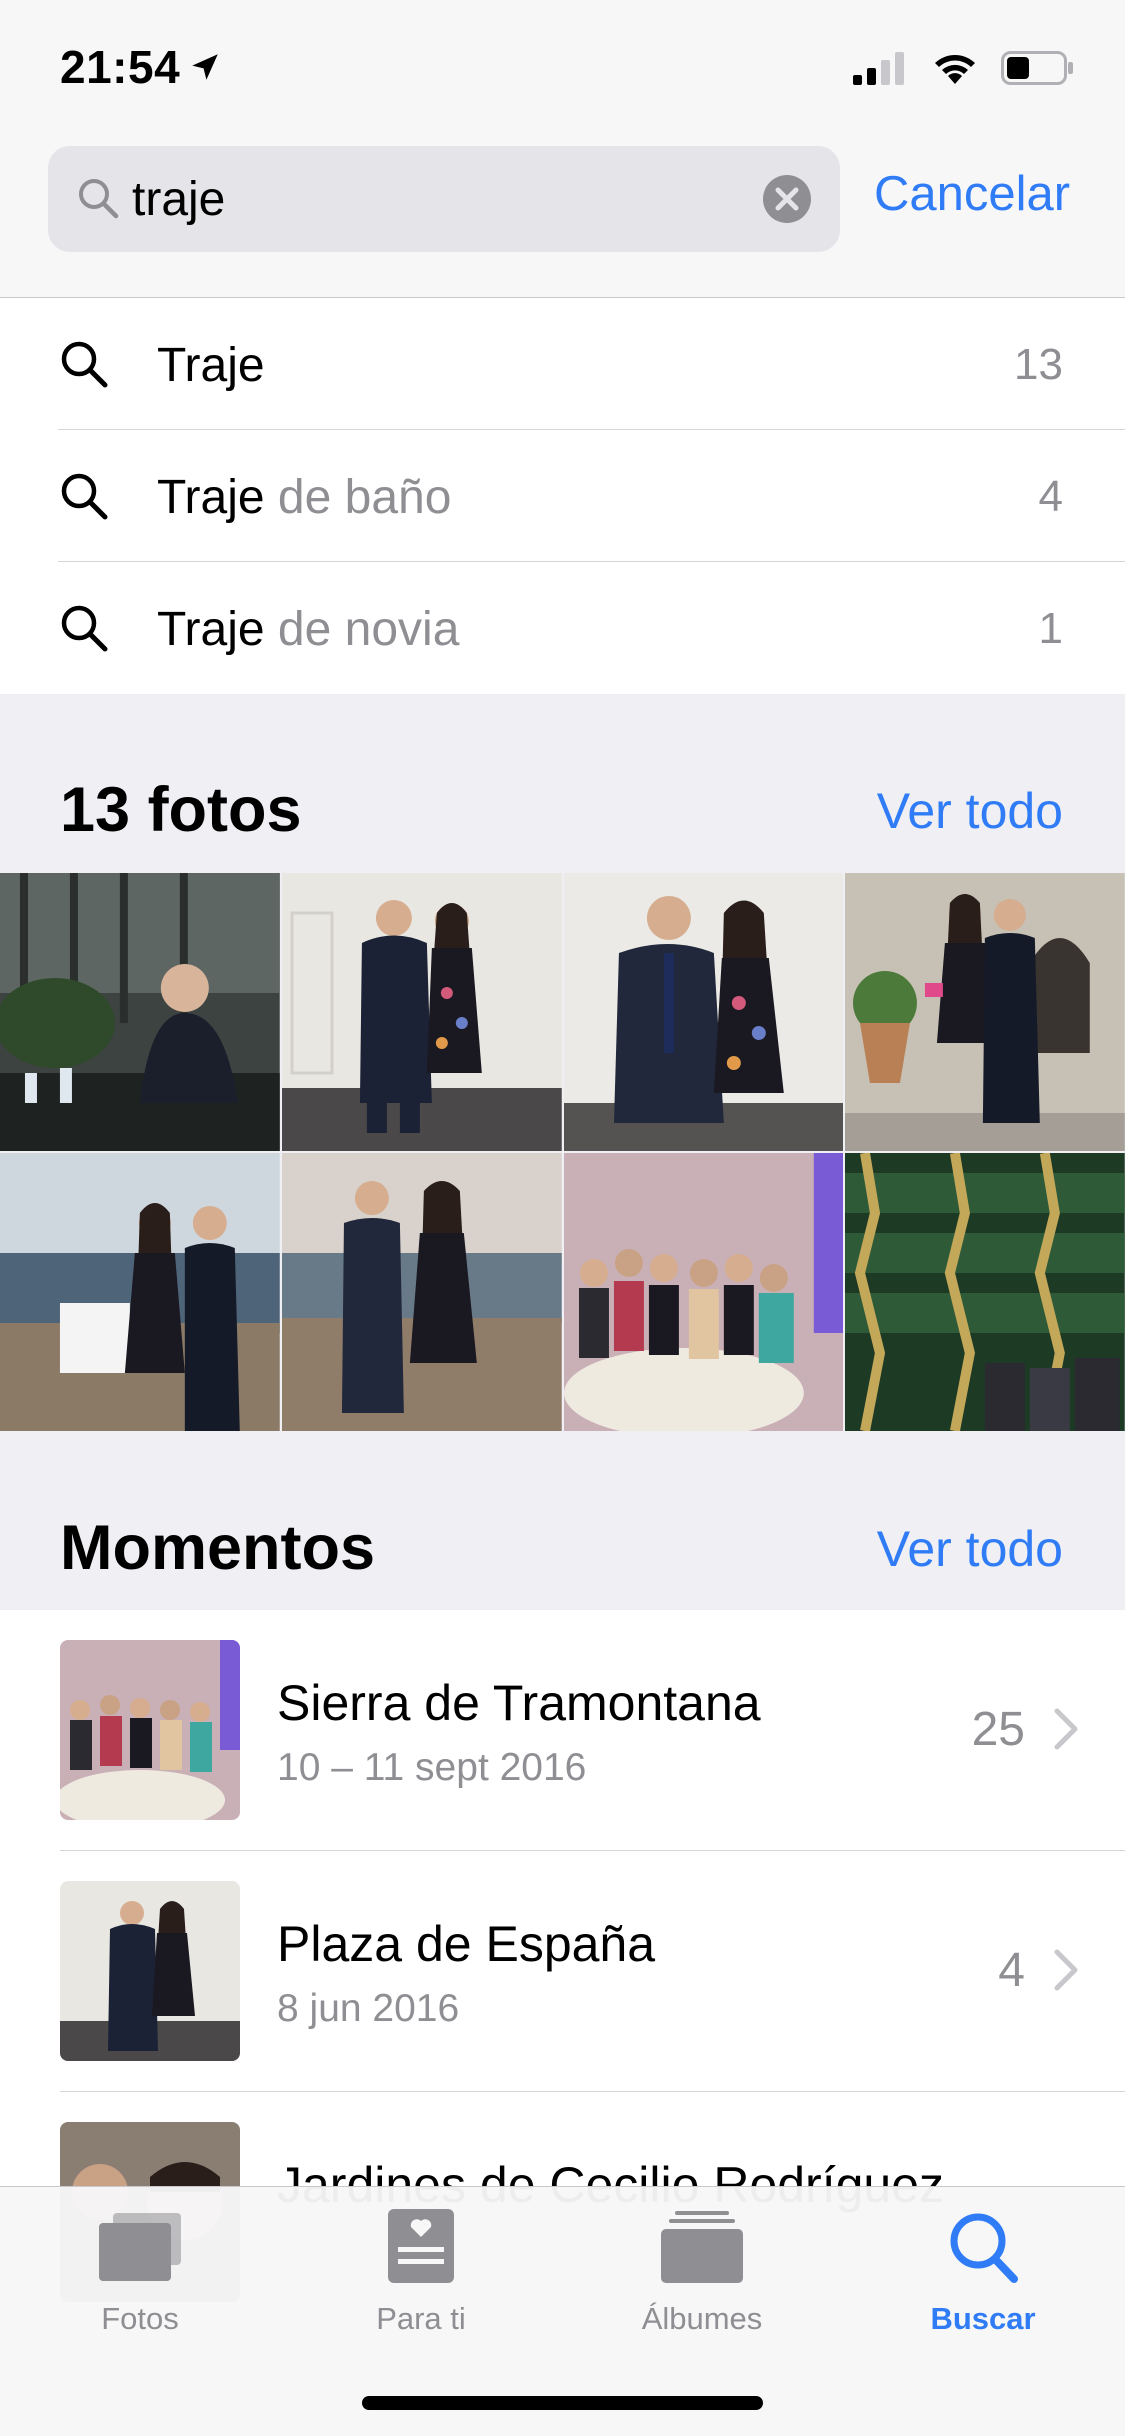  What do you see at coordinates (562, 822) in the screenshot?
I see `photos-section-header: 13 fotos Ver todo` at bounding box center [562, 822].